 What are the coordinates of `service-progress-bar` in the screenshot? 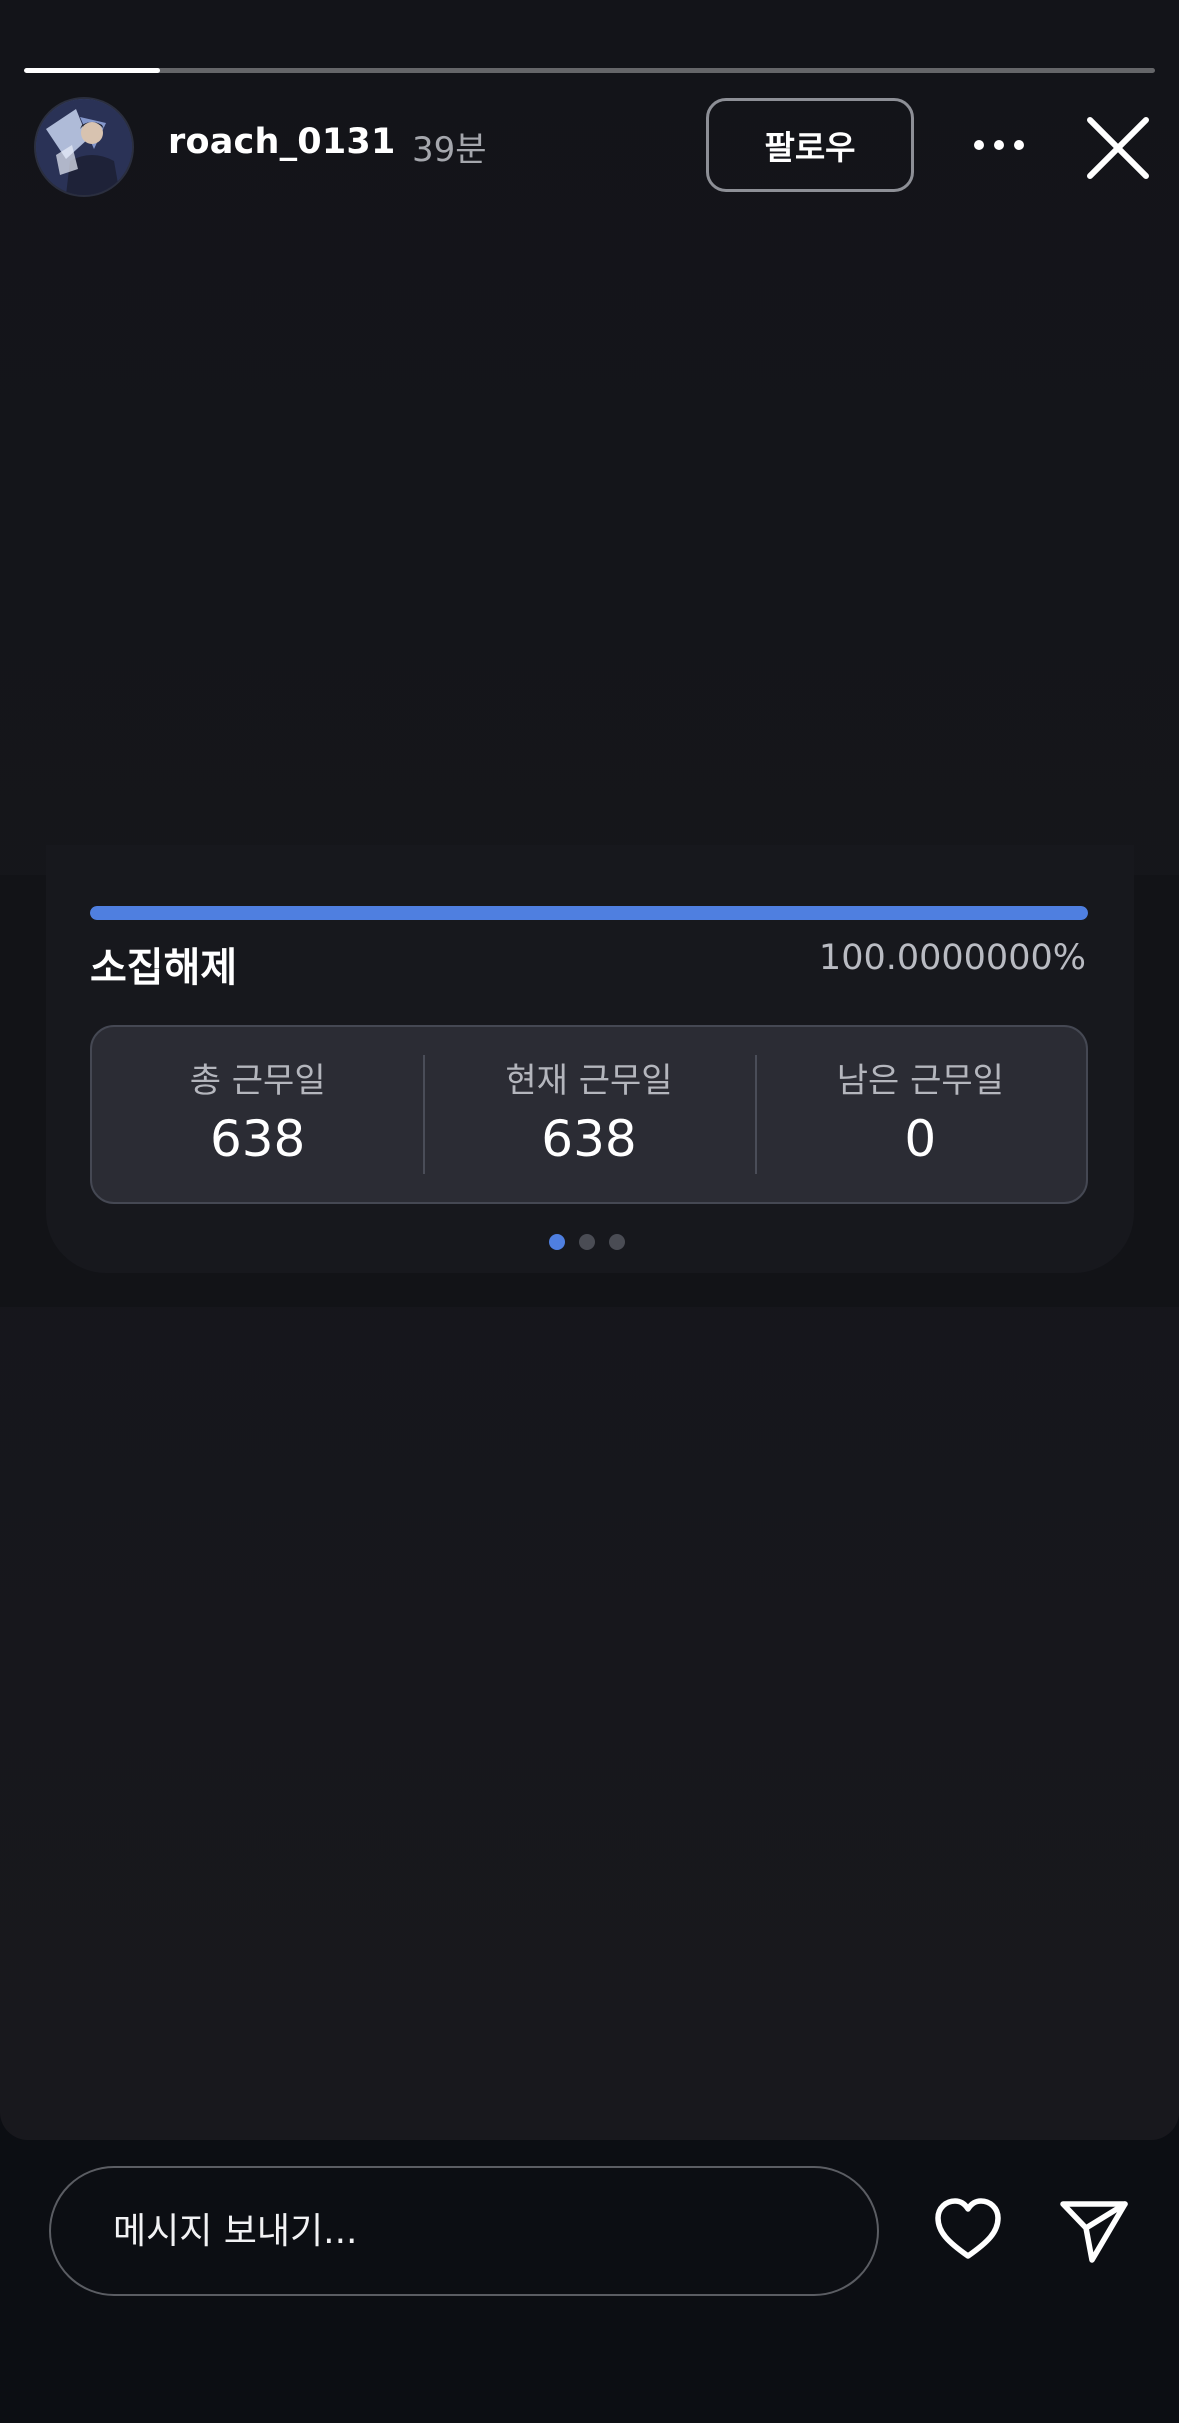 It's located at (589, 913).